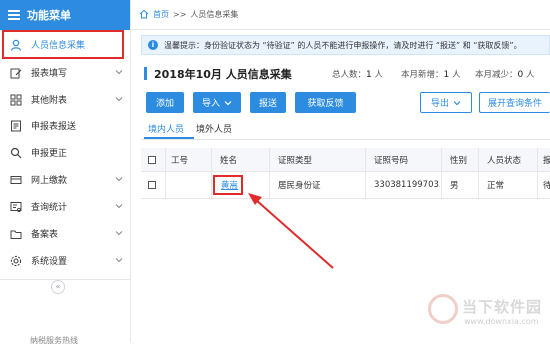  What do you see at coordinates (16, 100) in the screenshot?
I see `grid-icon` at bounding box center [16, 100].